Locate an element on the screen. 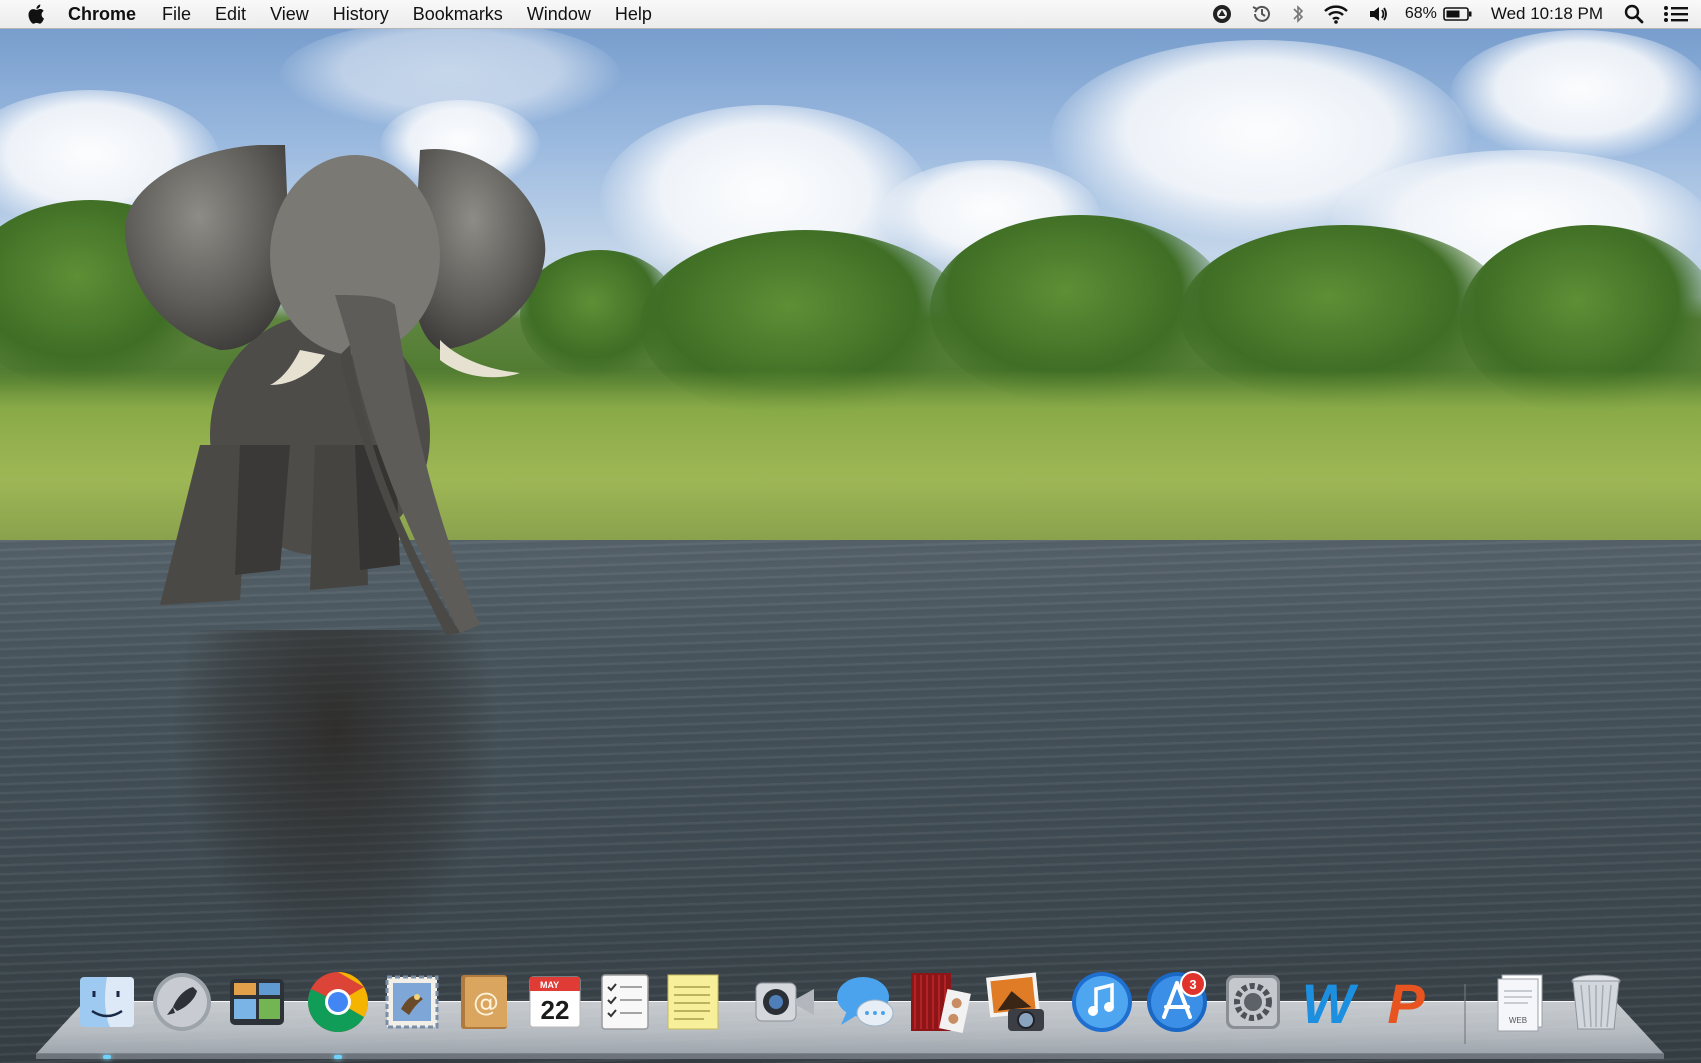 Image resolution: width=1701 pixels, height=1063 pixels. menu-edit: Edit is located at coordinates (230, 14).